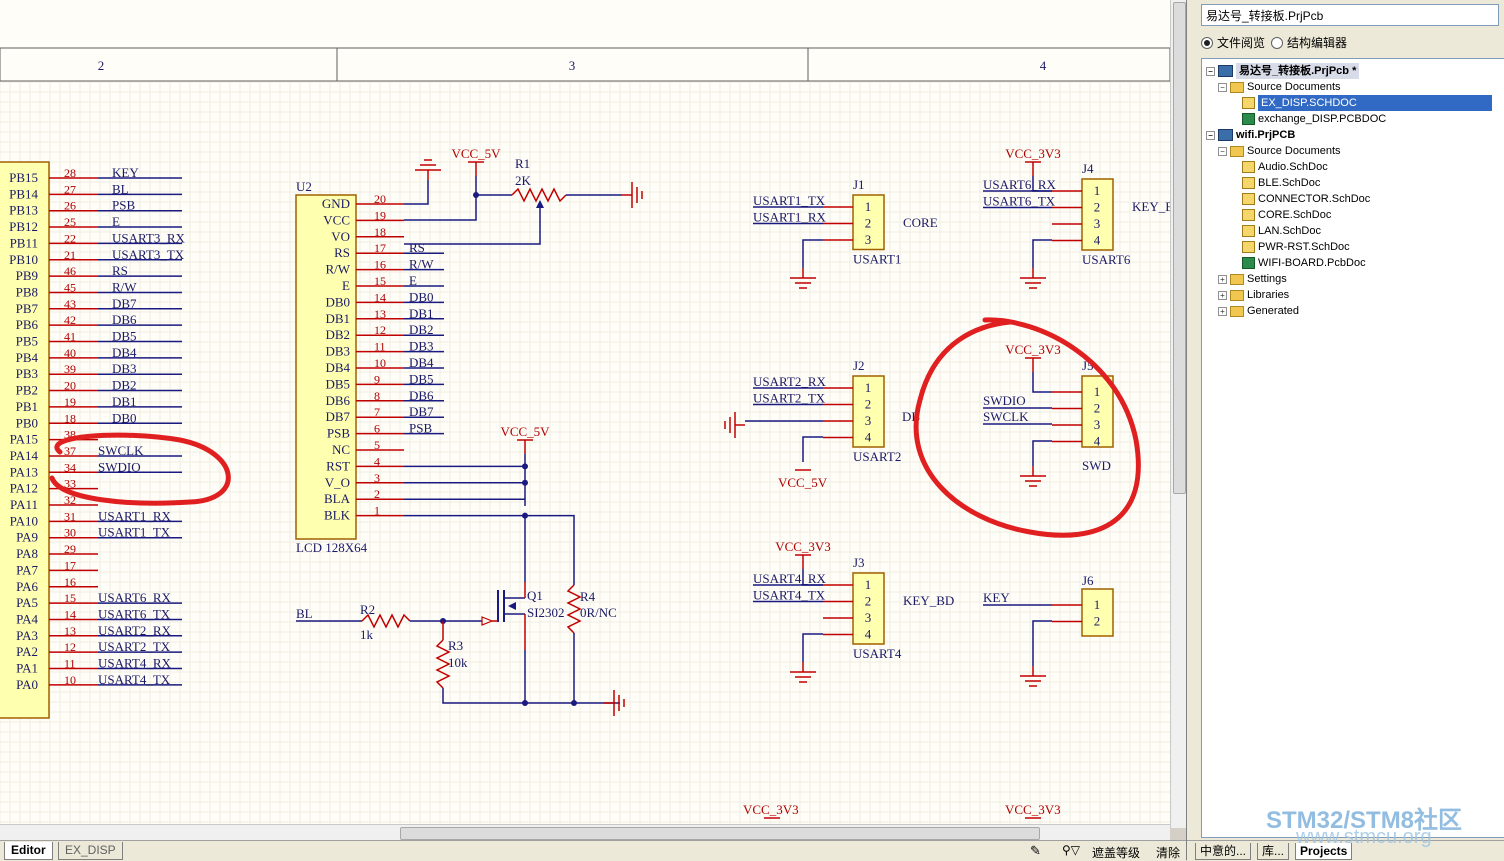  Describe the element at coordinates (1304, 263) in the screenshot. I see `tree-item-wifi-board: WIFI-BOARD.PcbDoc` at that location.